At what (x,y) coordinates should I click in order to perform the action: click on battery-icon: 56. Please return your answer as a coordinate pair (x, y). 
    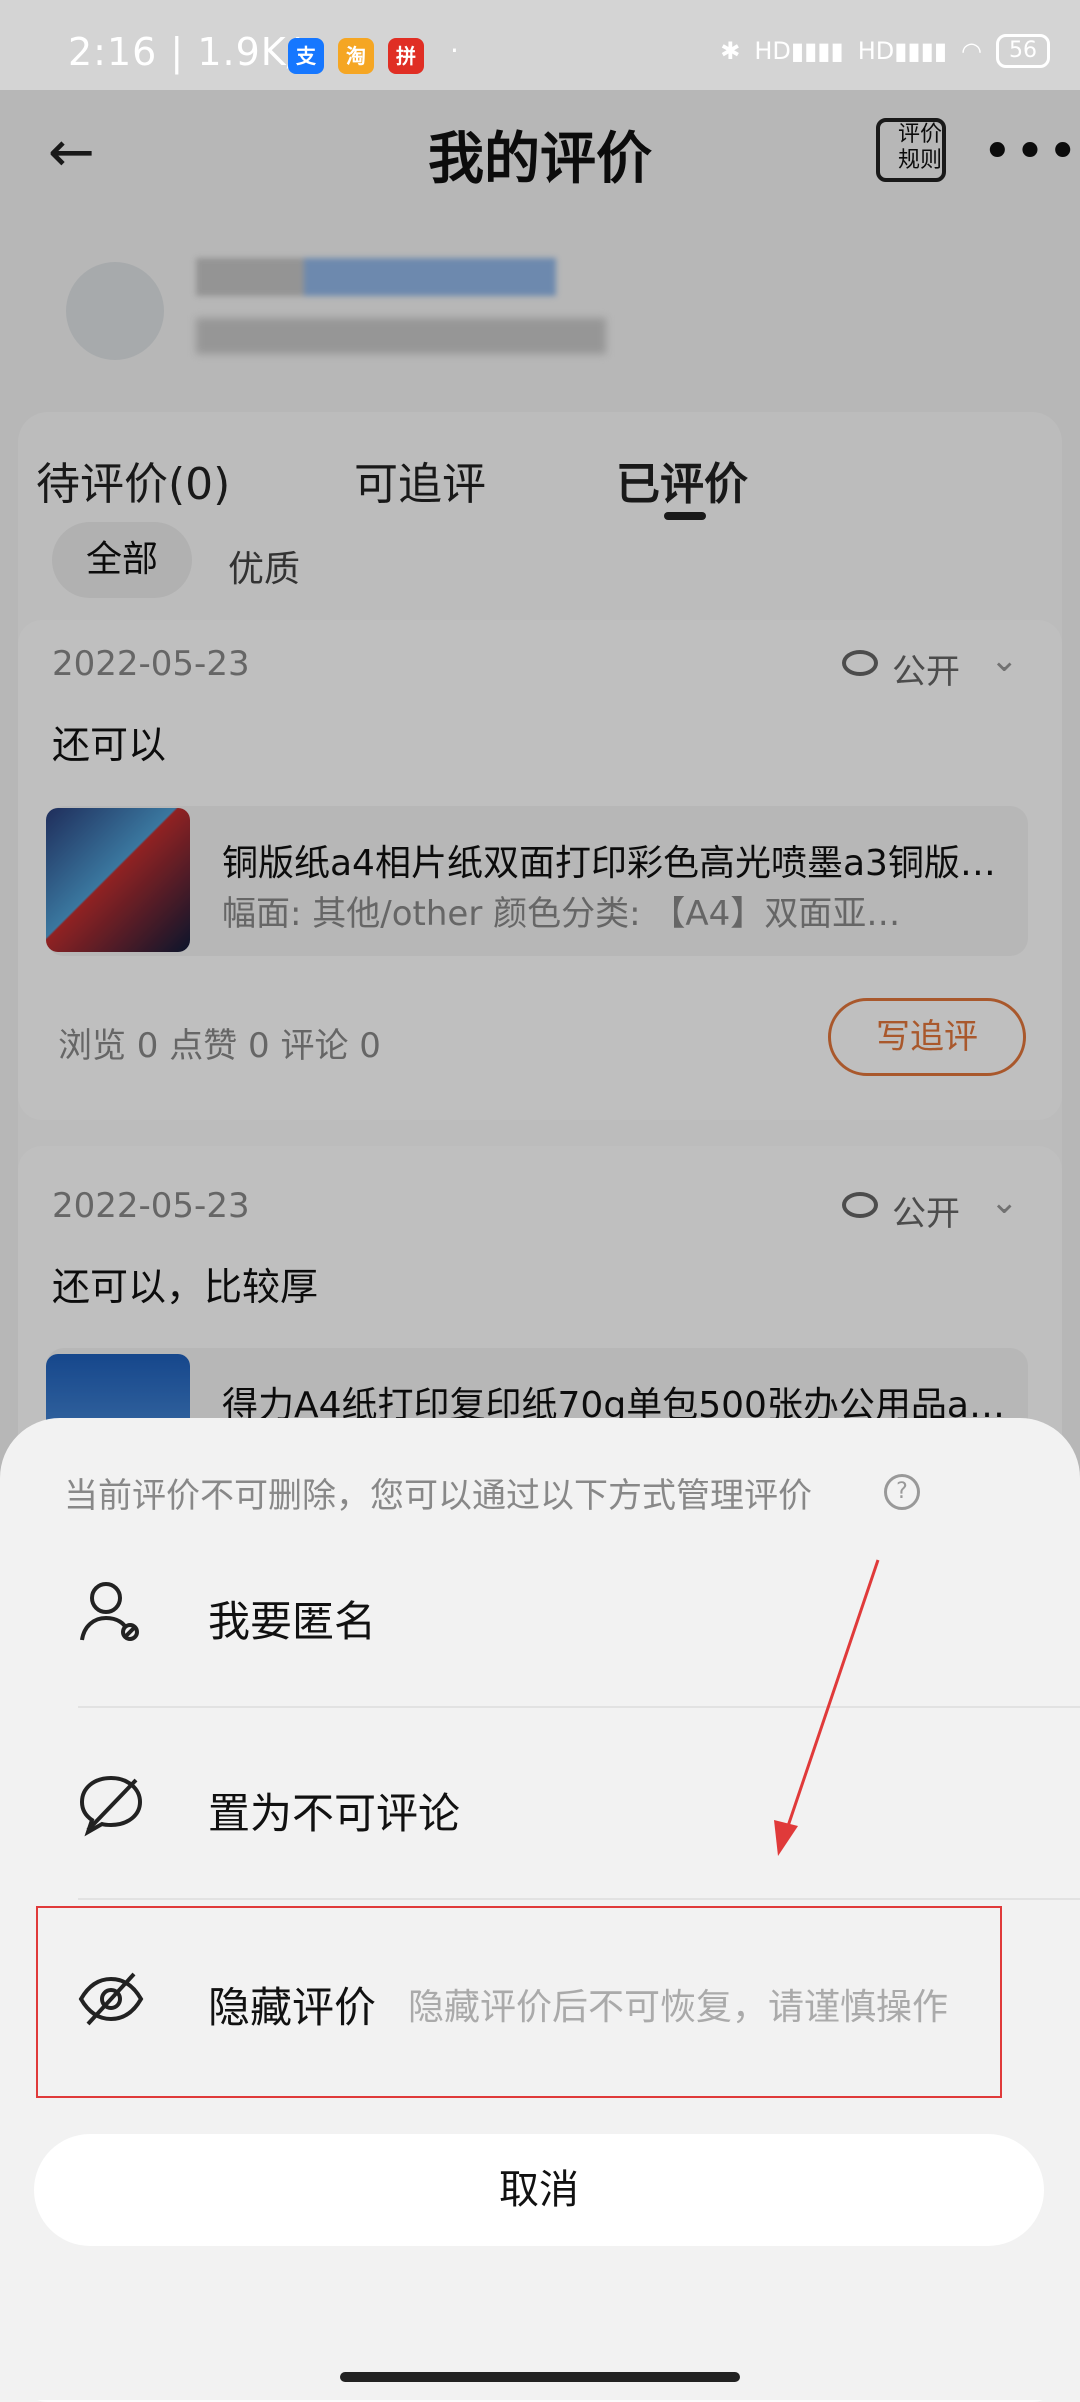
    Looking at the image, I should click on (1023, 51).